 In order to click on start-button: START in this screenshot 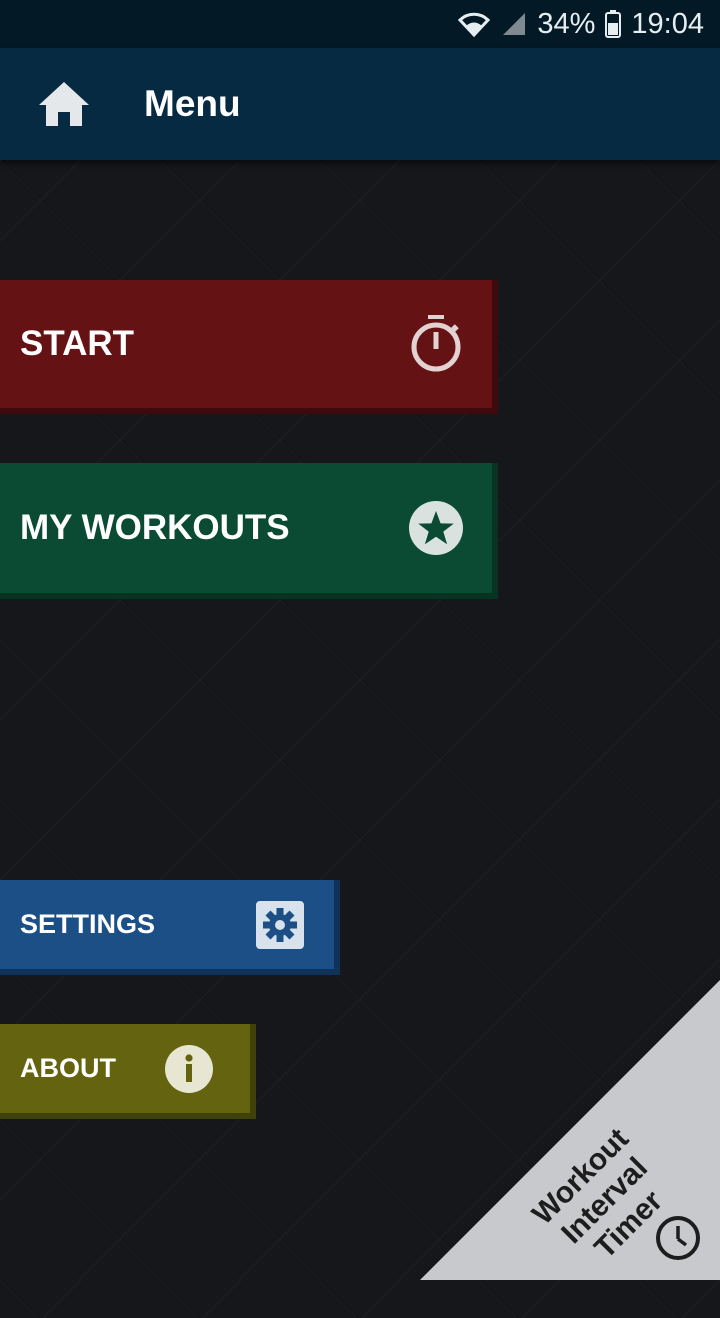, I will do `click(249, 347)`.